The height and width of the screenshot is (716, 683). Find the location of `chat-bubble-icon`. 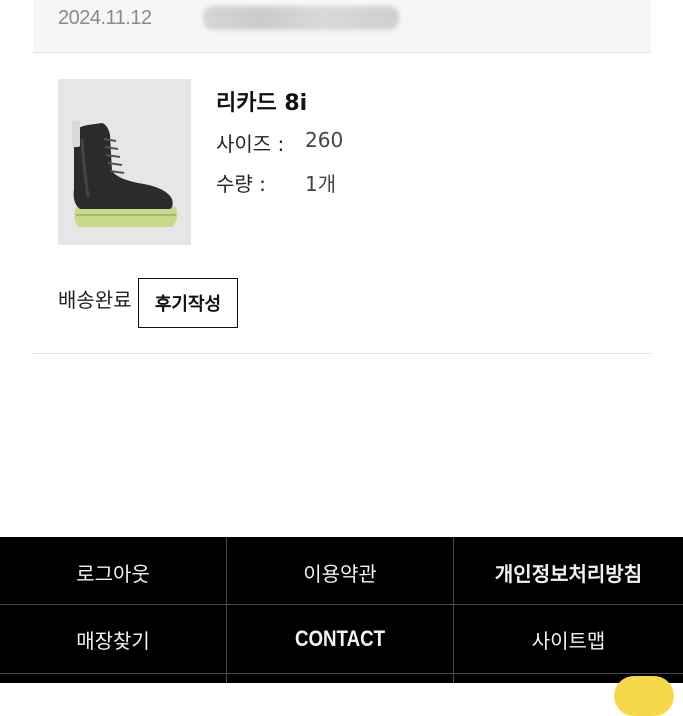

chat-bubble-icon is located at coordinates (644, 696).